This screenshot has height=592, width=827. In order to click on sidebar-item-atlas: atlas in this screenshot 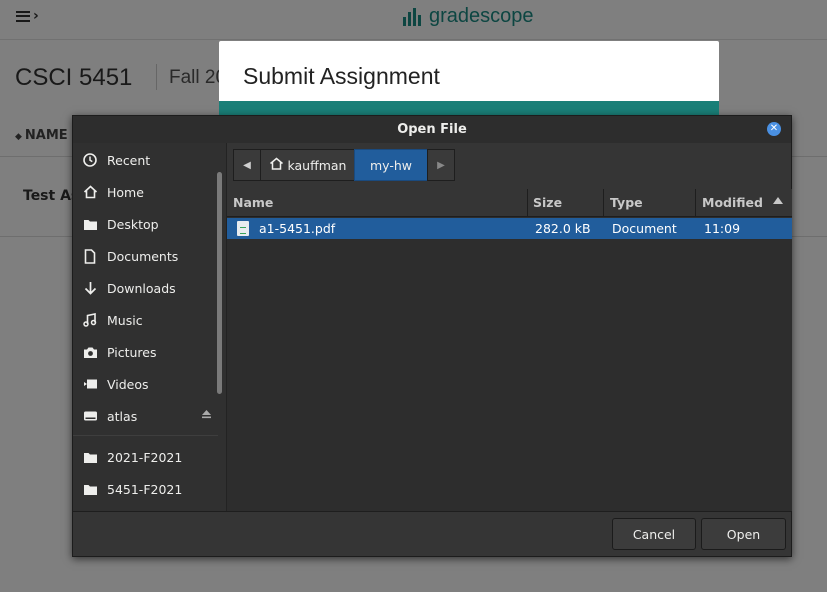, I will do `click(145, 416)`.